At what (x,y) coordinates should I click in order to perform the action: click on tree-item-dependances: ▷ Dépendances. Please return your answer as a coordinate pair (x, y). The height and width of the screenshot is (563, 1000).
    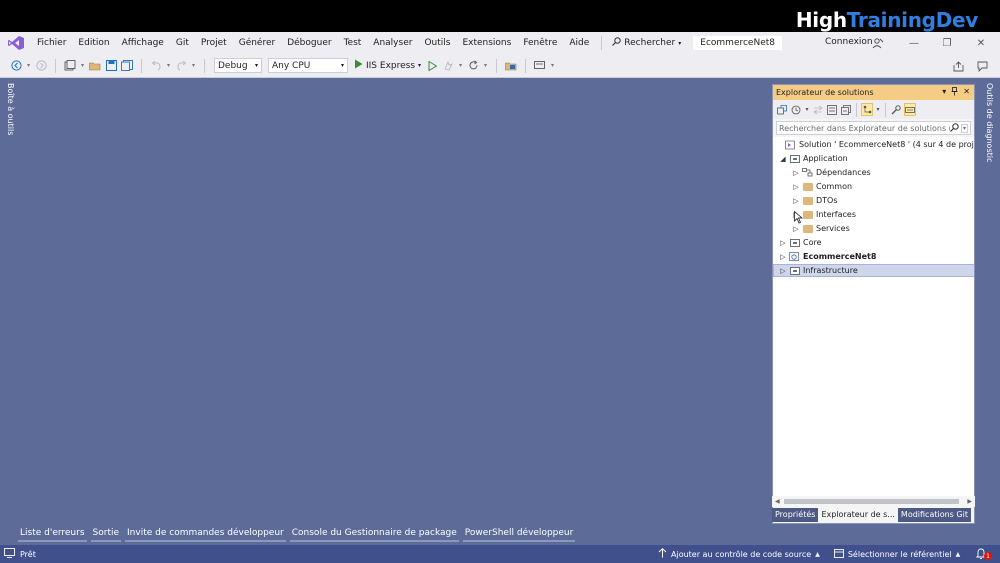
    Looking at the image, I should click on (873, 172).